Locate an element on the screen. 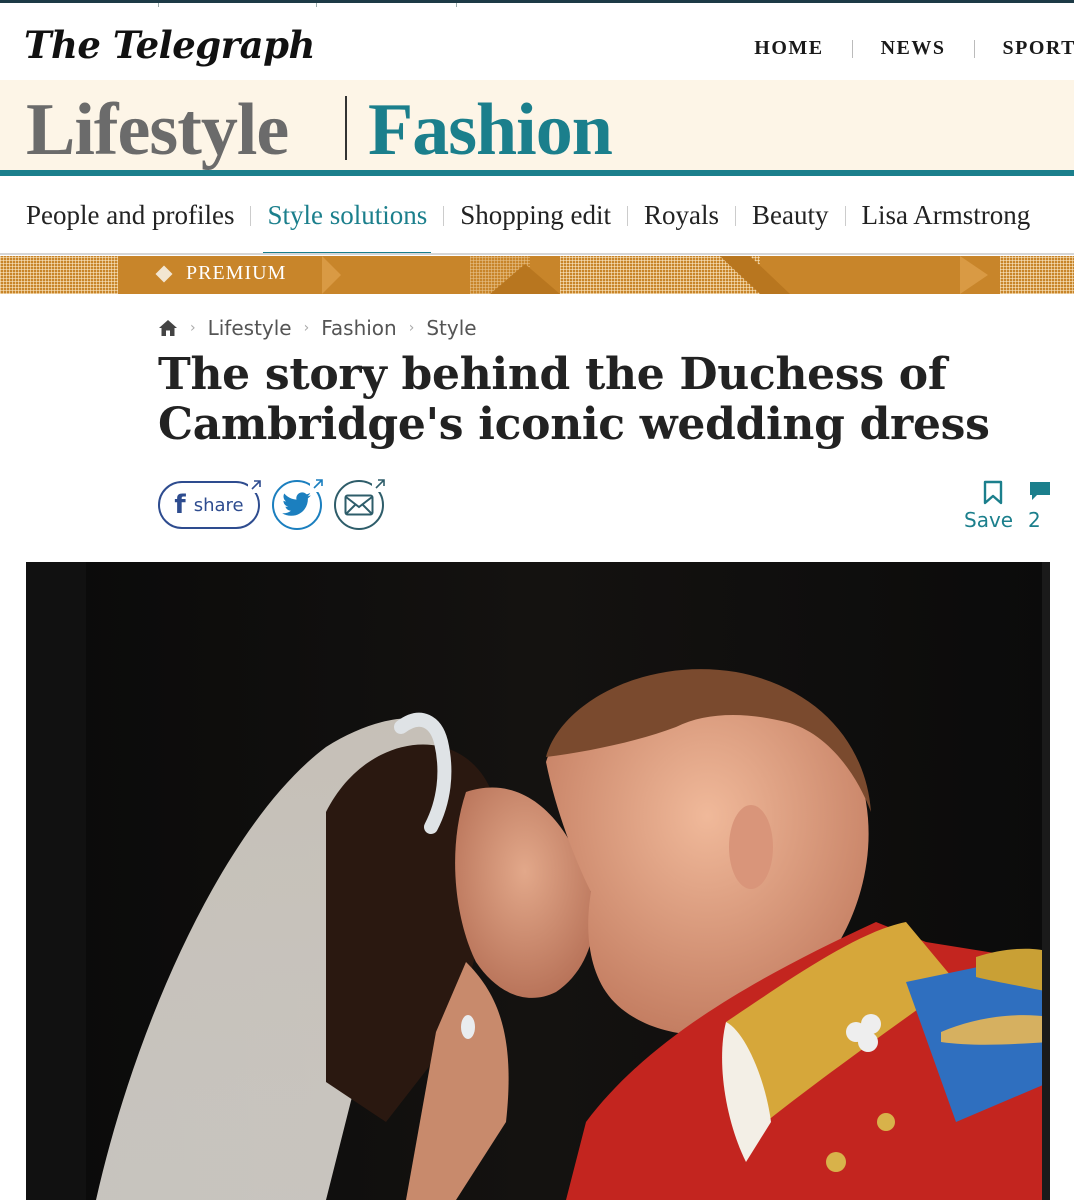 This screenshot has width=1074, height=1200. section-title: Fashion is located at coordinates (490, 130).